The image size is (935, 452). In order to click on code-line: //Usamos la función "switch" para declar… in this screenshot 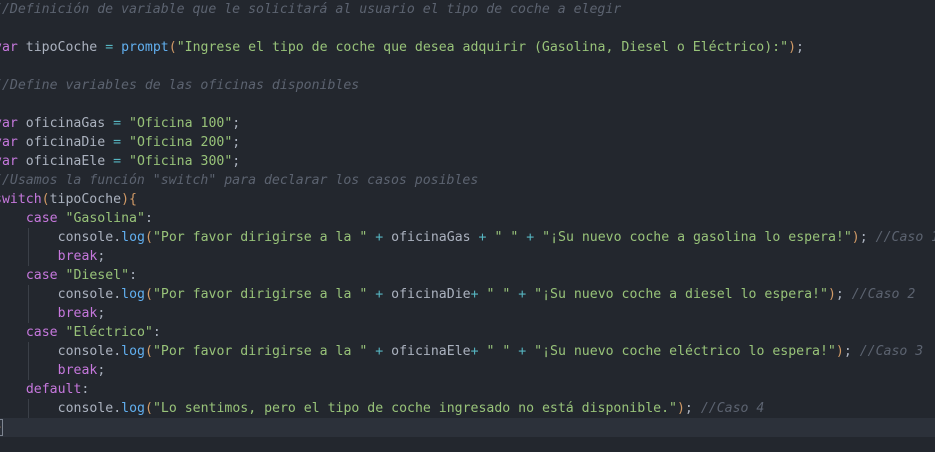, I will do `click(239, 180)`.